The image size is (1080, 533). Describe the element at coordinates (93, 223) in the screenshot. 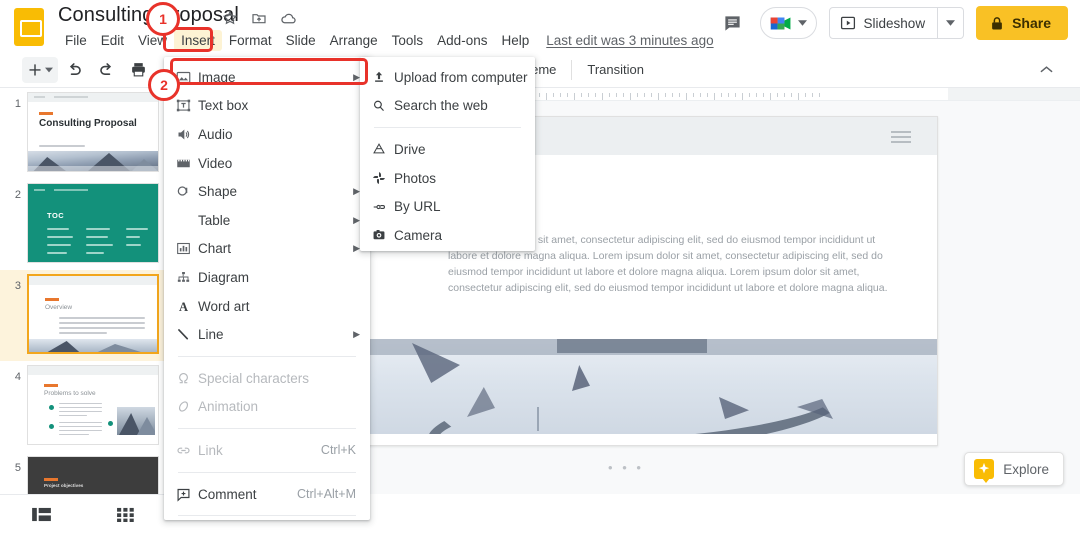

I see `slide-thumbnail: TOC` at that location.